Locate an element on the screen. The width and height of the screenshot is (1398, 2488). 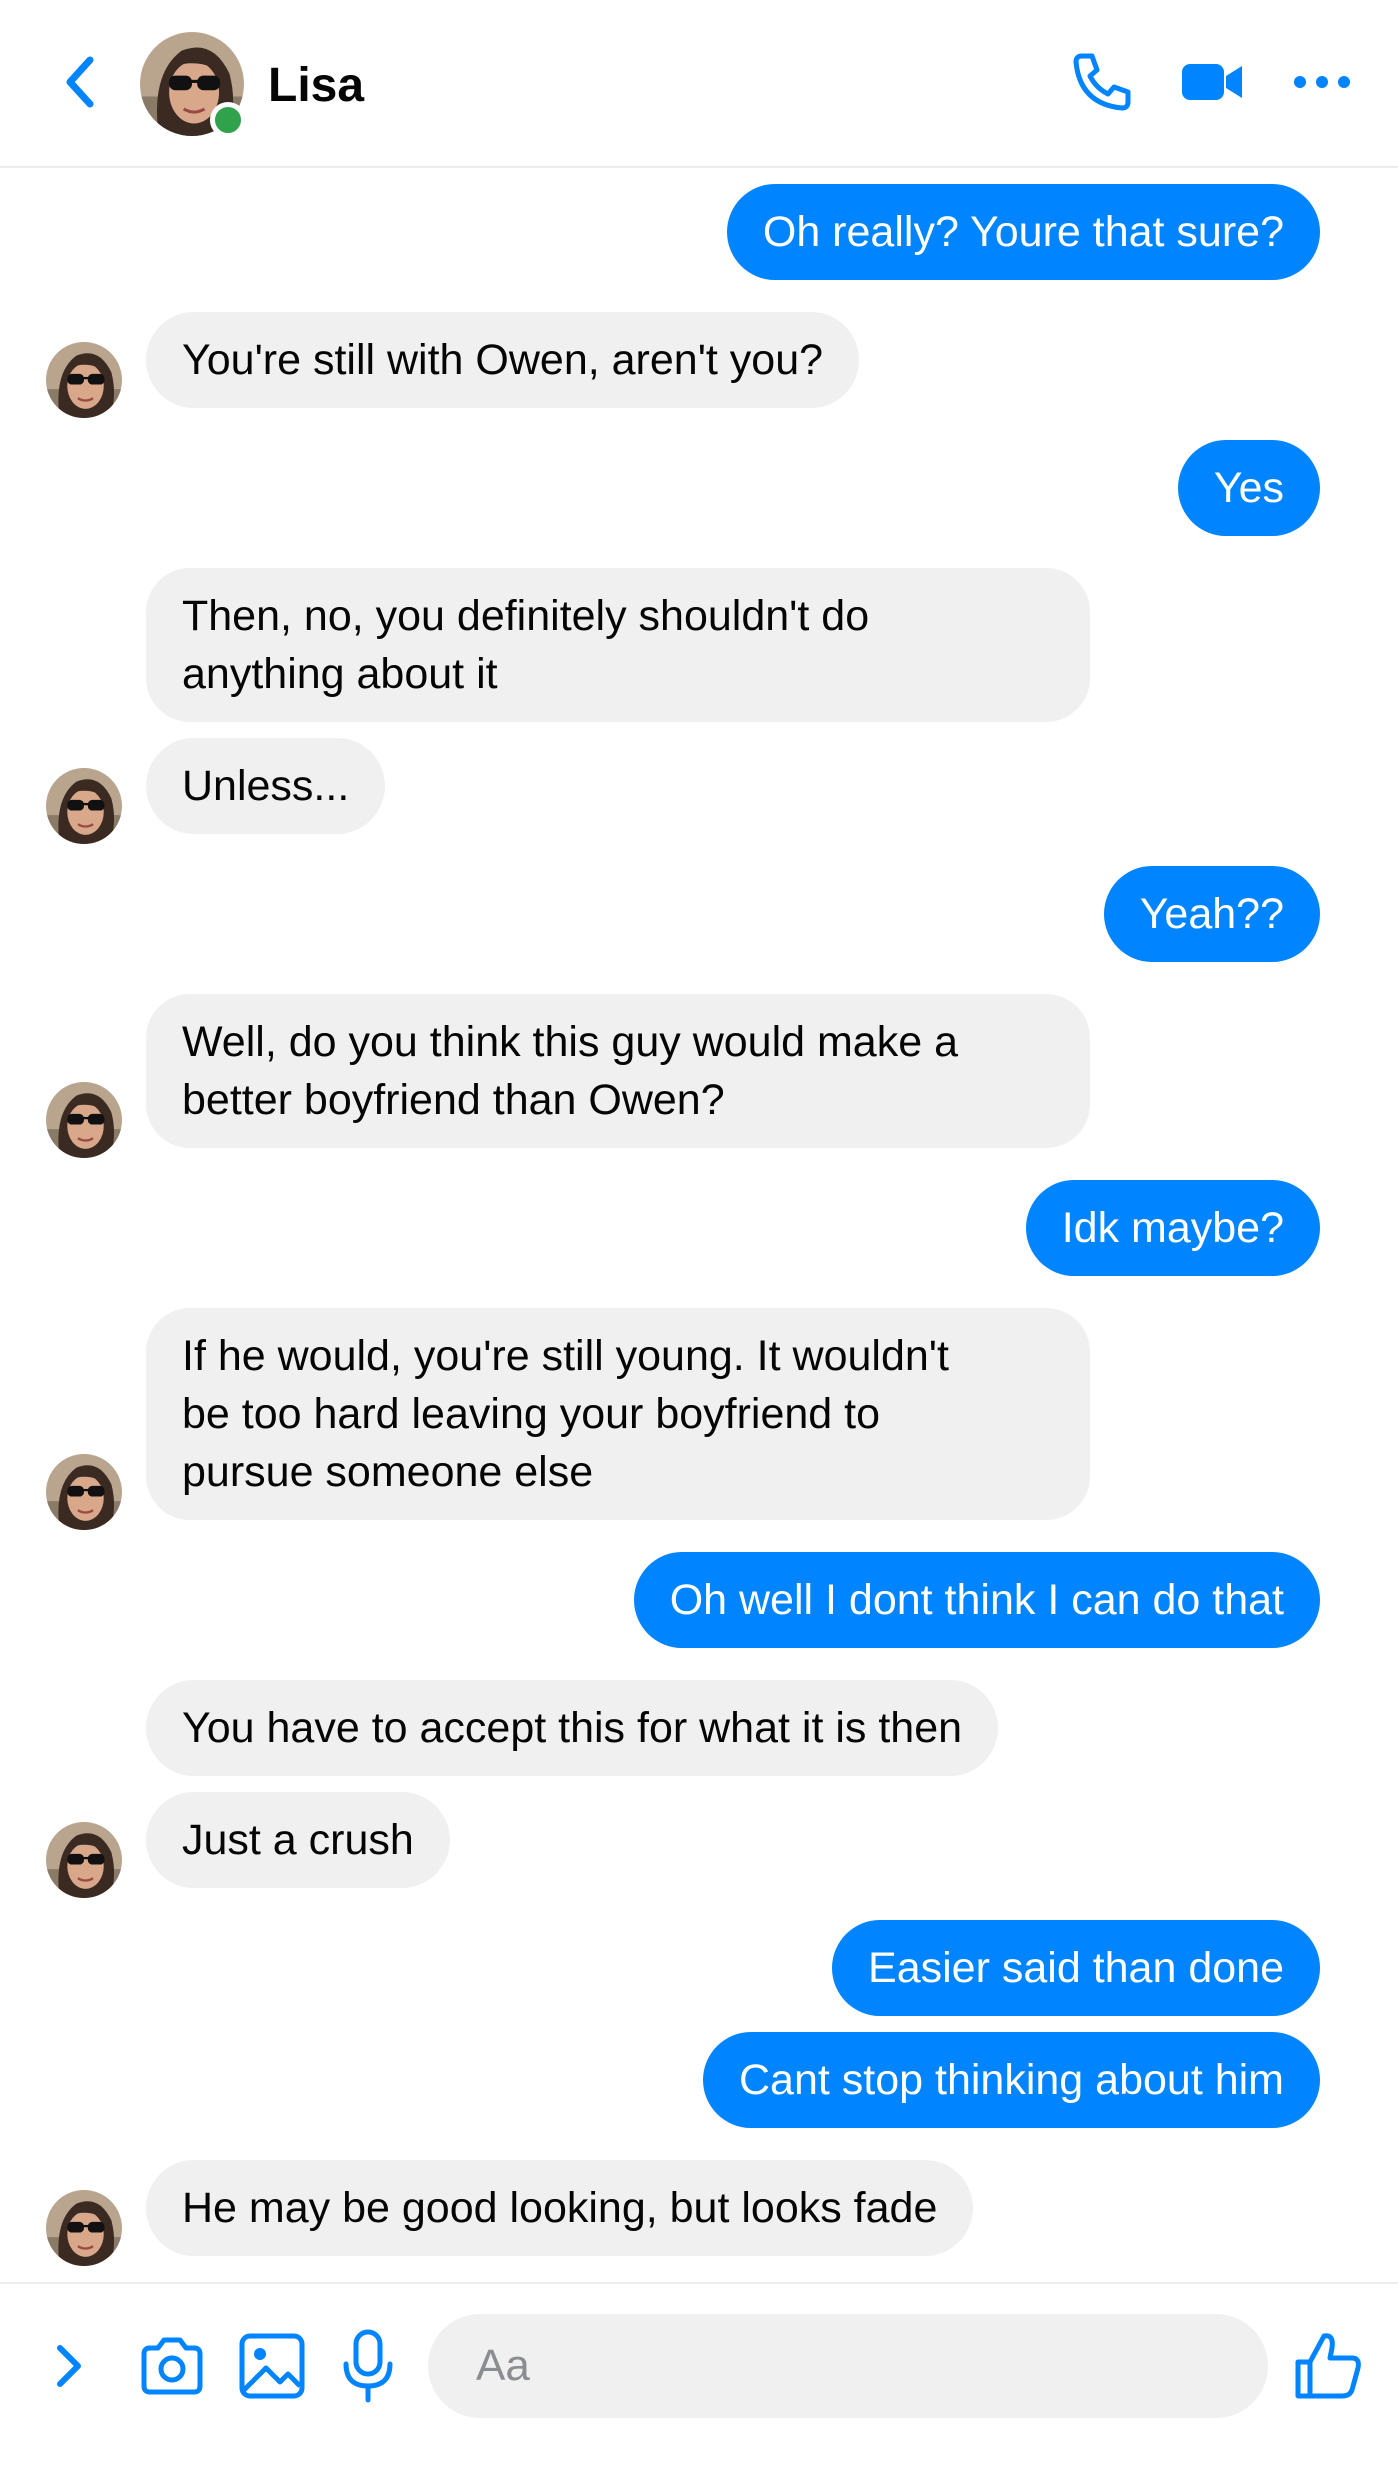
message-line: anything about it is located at coordinates (340, 674).